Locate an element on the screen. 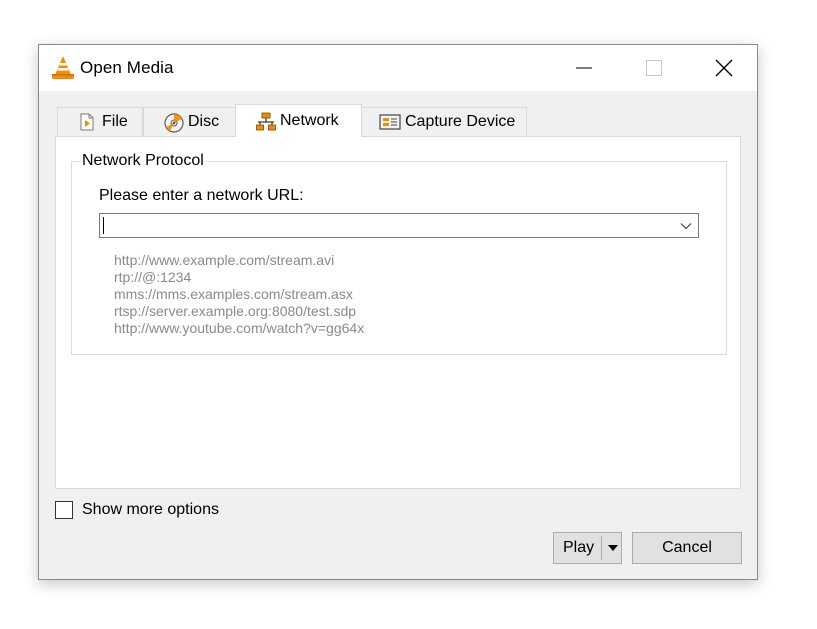  tab-disc: Disc is located at coordinates (189, 121).